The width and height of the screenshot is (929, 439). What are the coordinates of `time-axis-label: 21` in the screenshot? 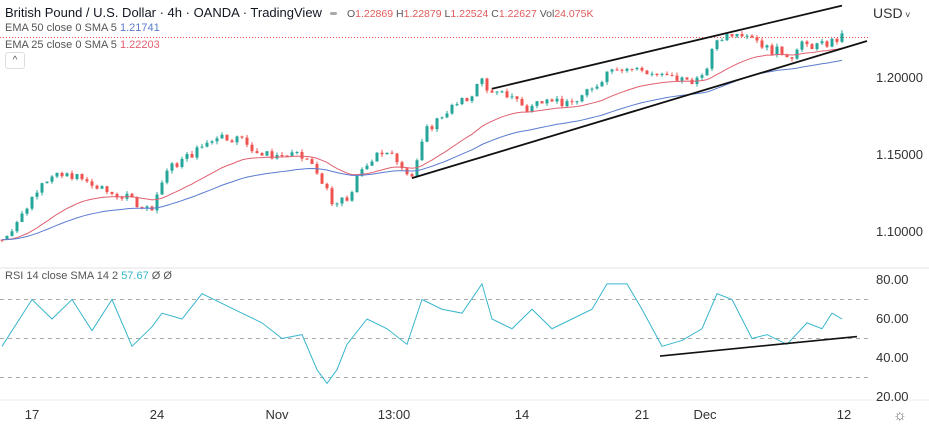 It's located at (642, 414).